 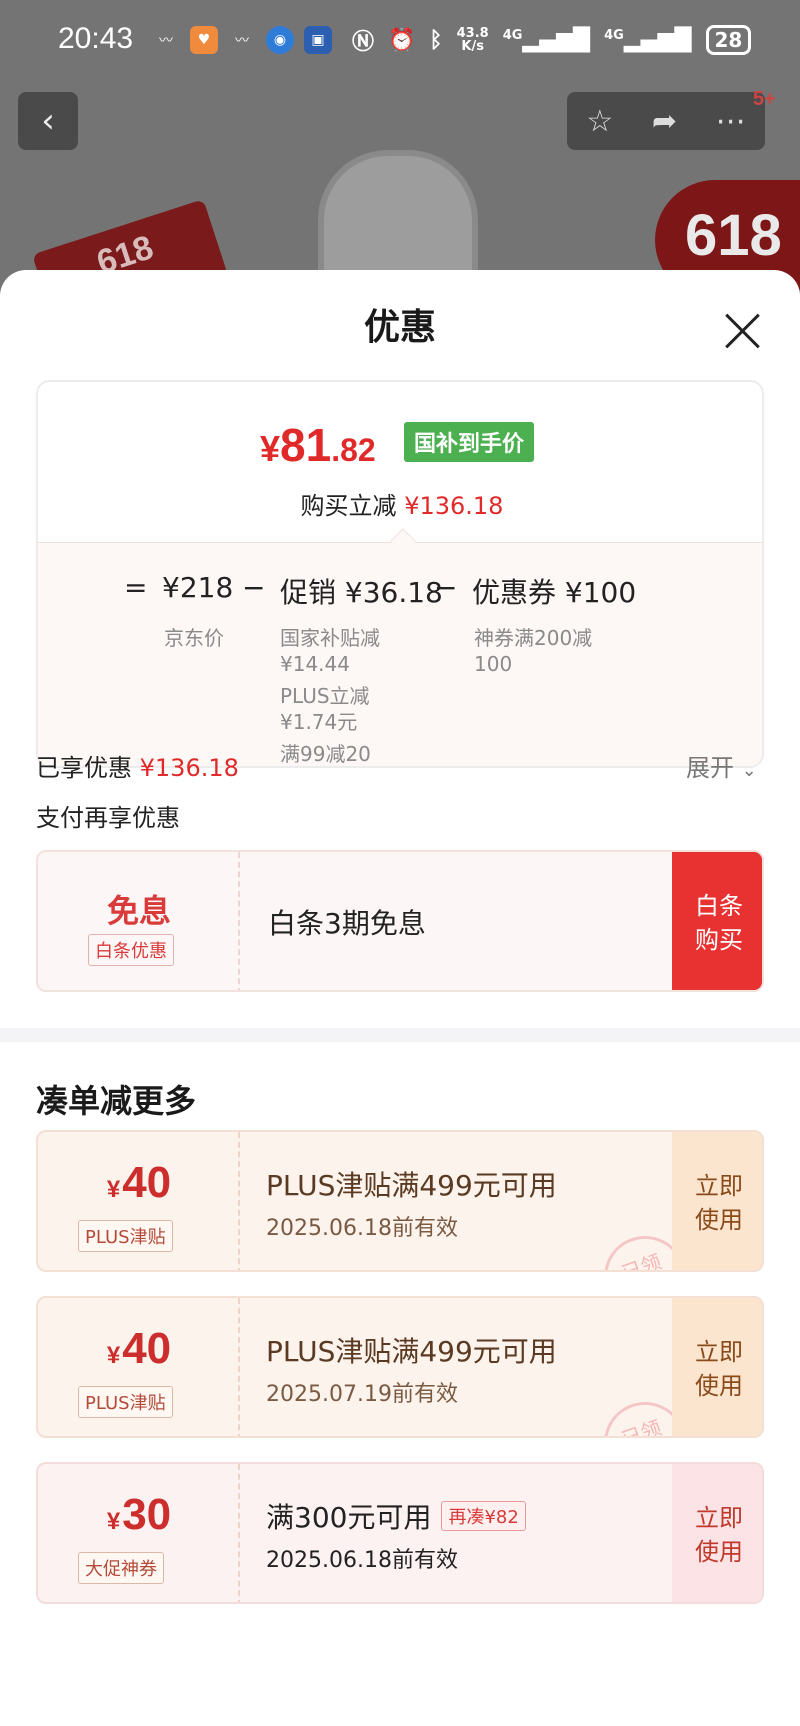 What do you see at coordinates (348, 506) in the screenshot?
I see `instant-discount-label: 购买立减` at bounding box center [348, 506].